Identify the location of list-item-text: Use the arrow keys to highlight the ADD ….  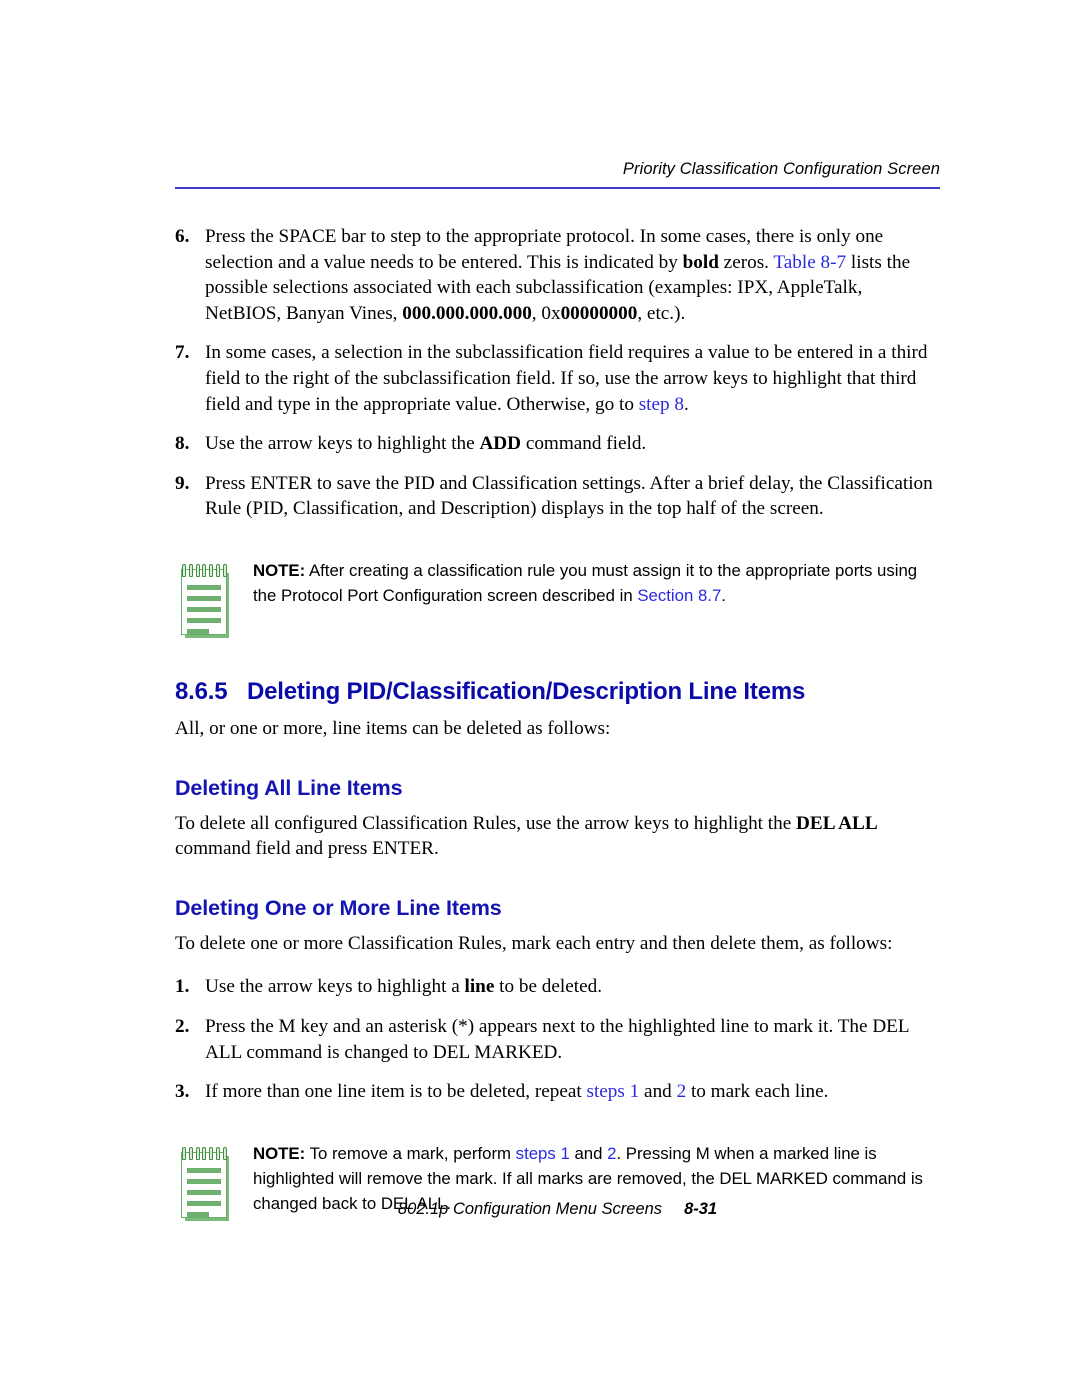
(574, 444).